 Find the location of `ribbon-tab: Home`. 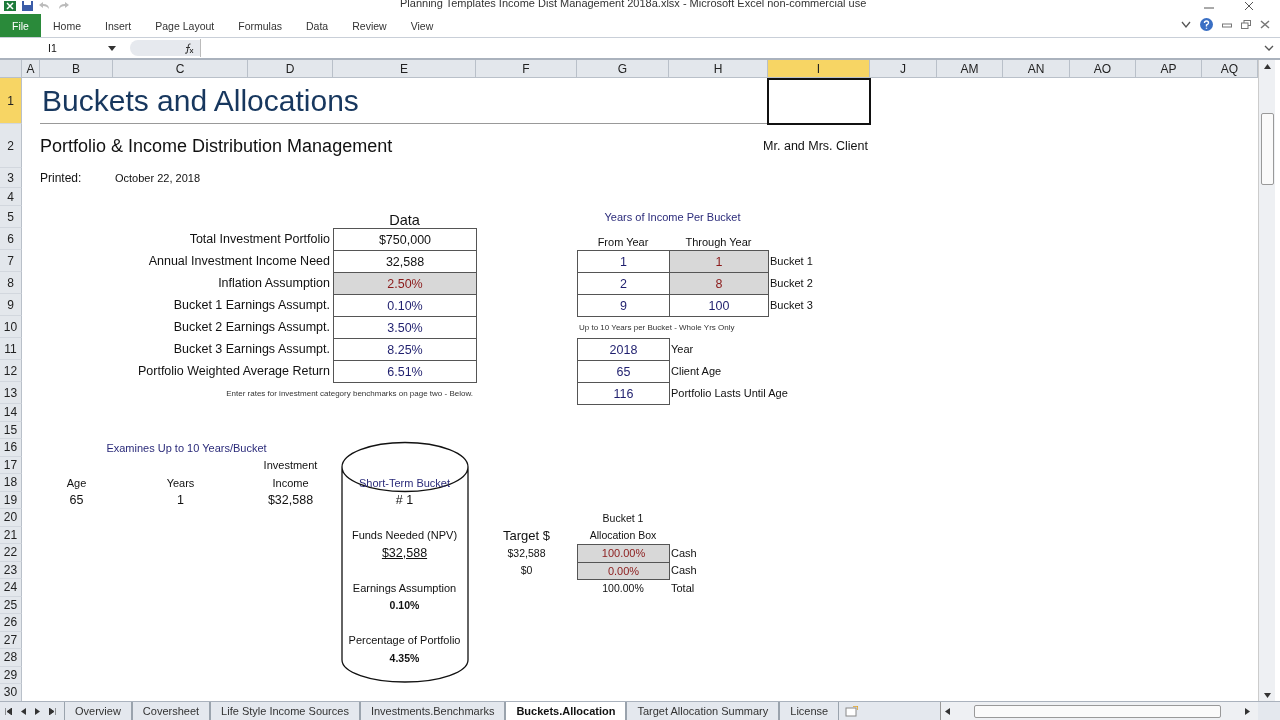

ribbon-tab: Home is located at coordinates (67, 25).